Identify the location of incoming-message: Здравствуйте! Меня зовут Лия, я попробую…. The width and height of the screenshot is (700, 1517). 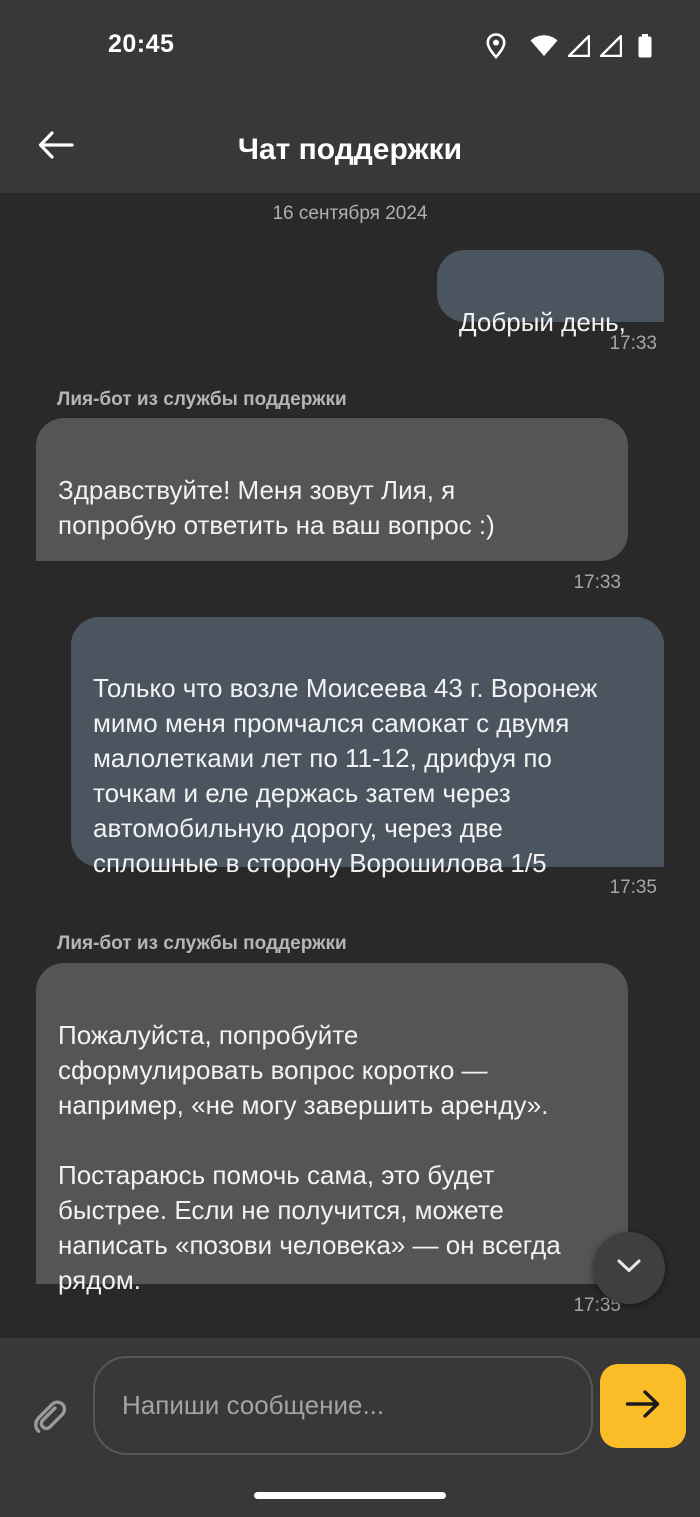
(332, 489).